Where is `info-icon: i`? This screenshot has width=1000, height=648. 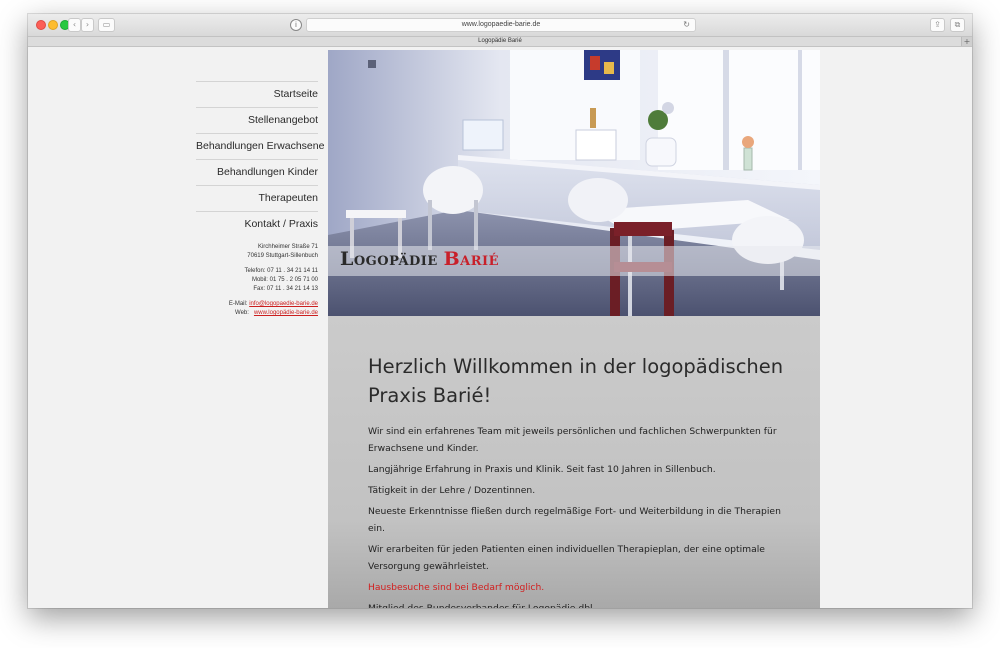 info-icon: i is located at coordinates (296, 25).